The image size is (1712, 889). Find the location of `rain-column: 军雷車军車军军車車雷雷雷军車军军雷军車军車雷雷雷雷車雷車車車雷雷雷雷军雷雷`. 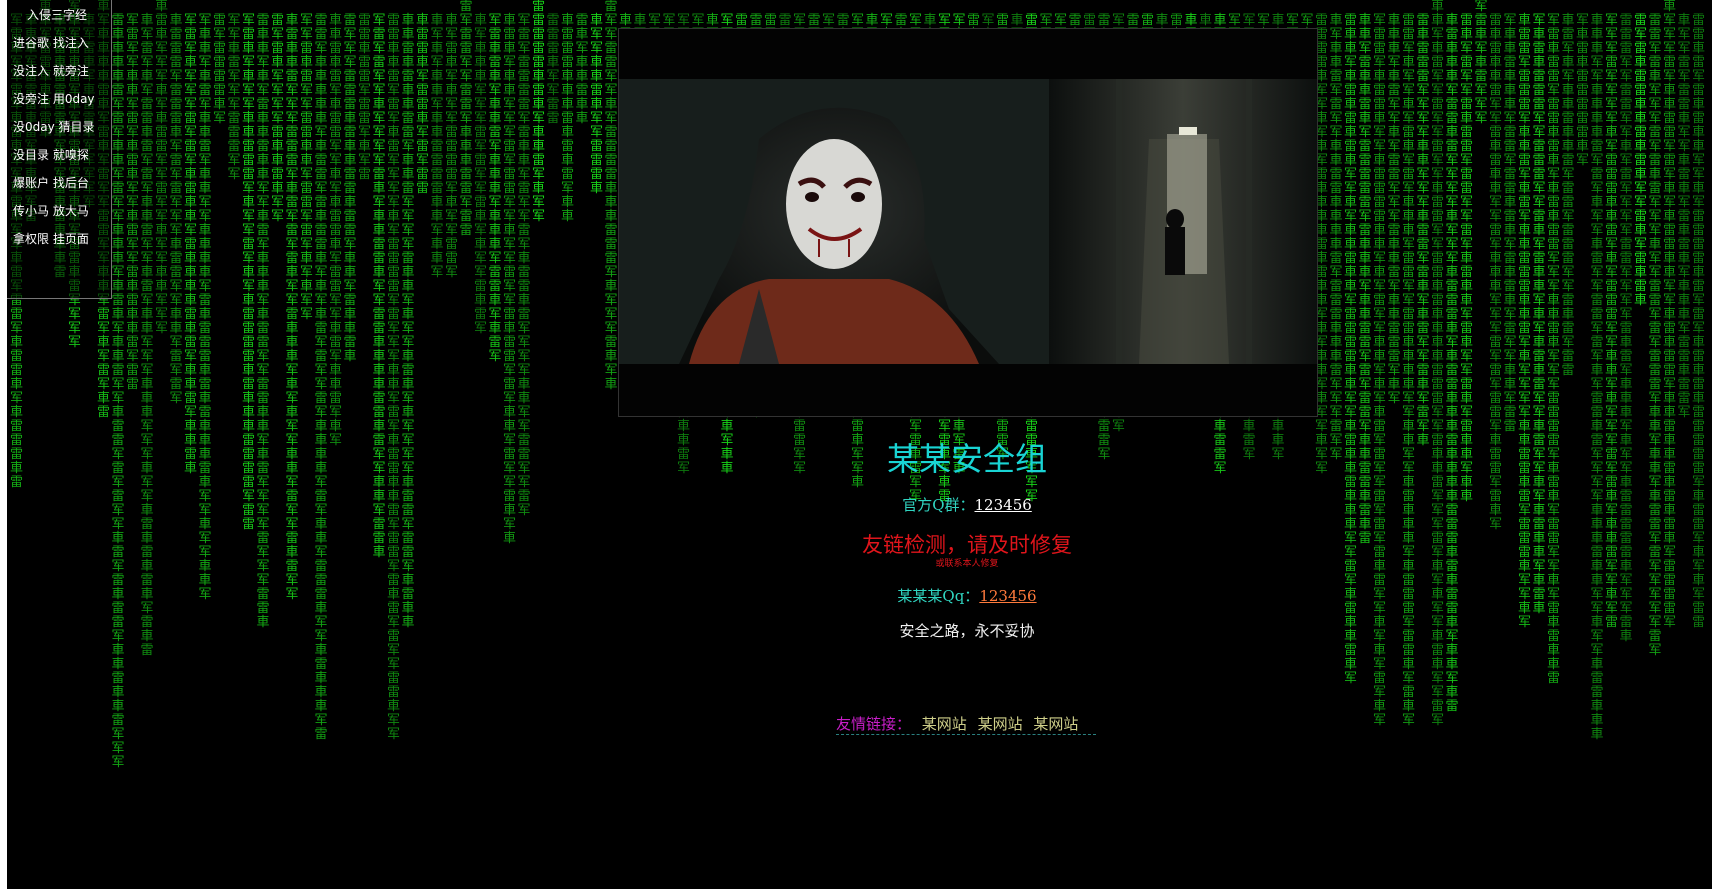

rain-column: 军雷車军車军军車車雷雷雷军車军军雷军車军車雷雷雷雷車雷車車車雷雷雷雷军雷雷 is located at coordinates (392, 266).